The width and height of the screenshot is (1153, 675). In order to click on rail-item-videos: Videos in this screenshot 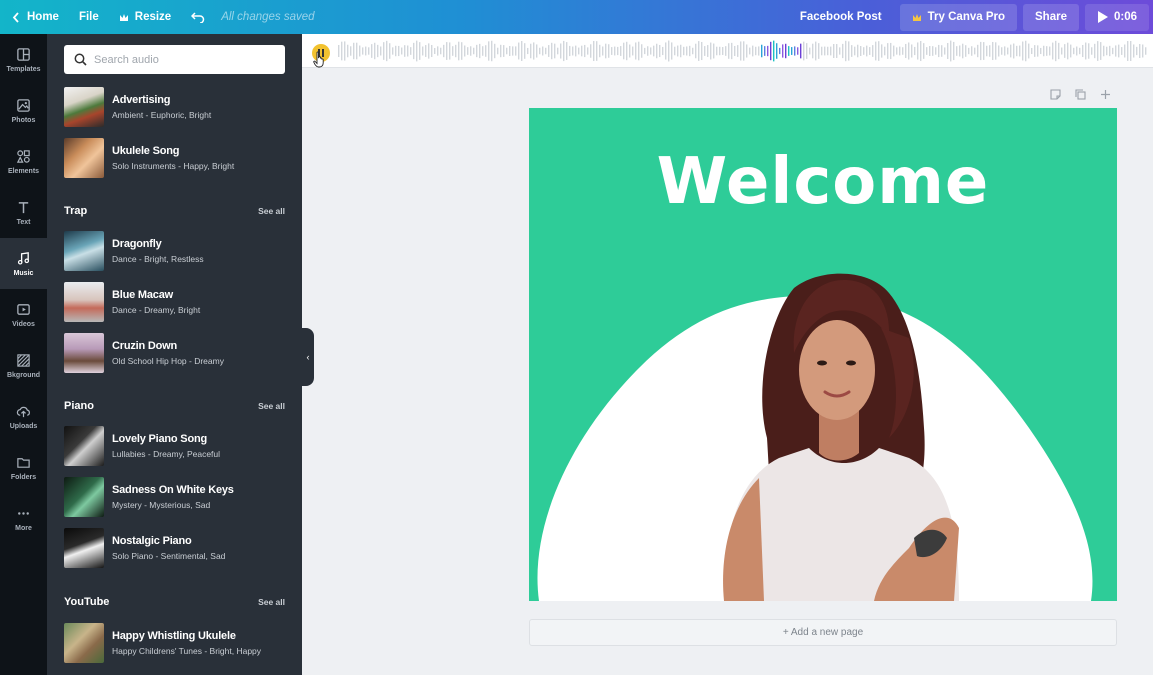, I will do `click(23, 314)`.